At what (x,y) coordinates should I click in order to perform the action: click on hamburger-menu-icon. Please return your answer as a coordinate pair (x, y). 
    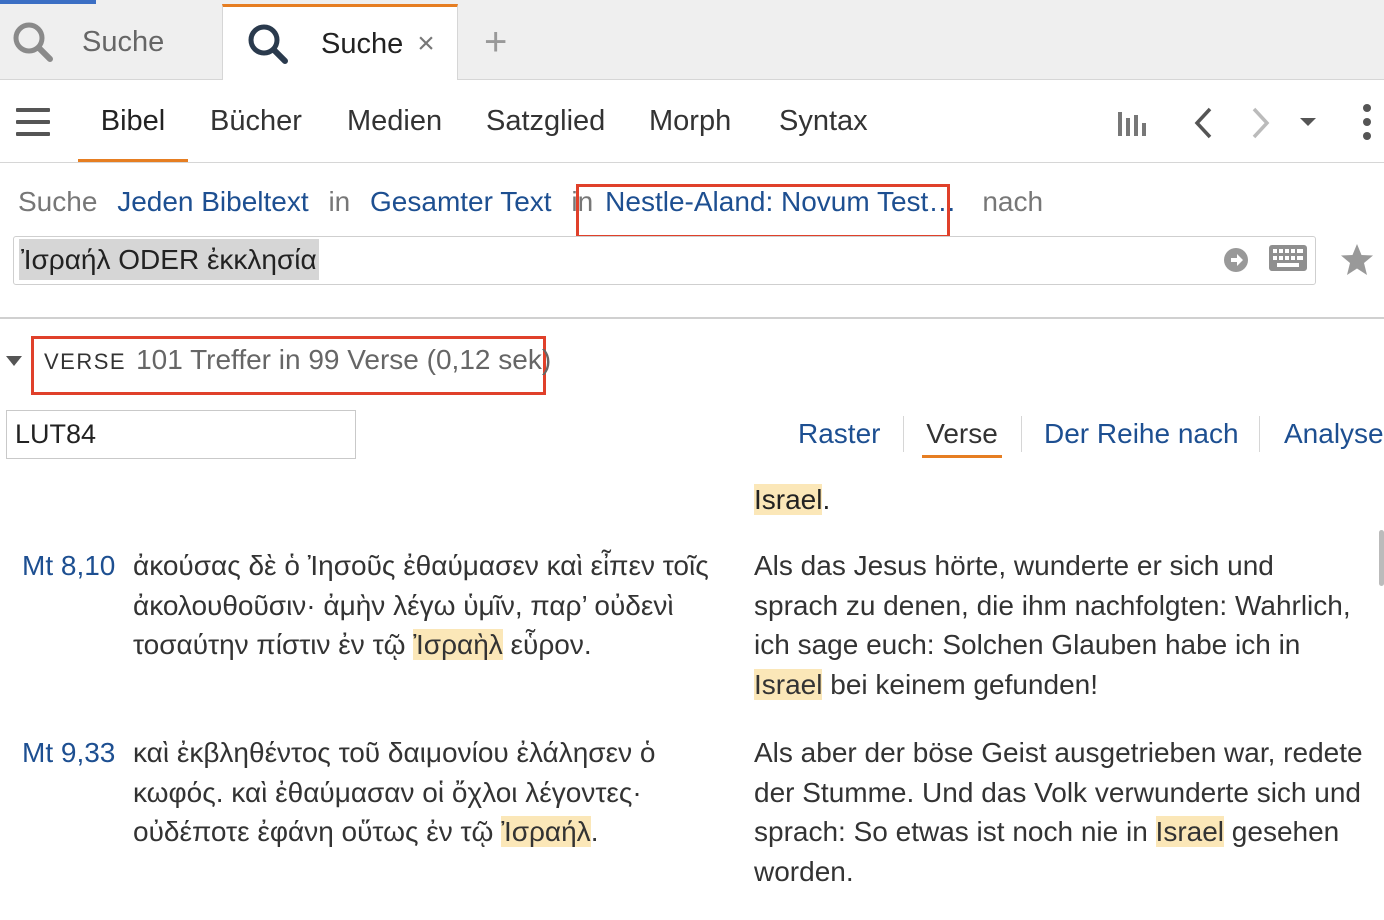
    Looking at the image, I should click on (33, 122).